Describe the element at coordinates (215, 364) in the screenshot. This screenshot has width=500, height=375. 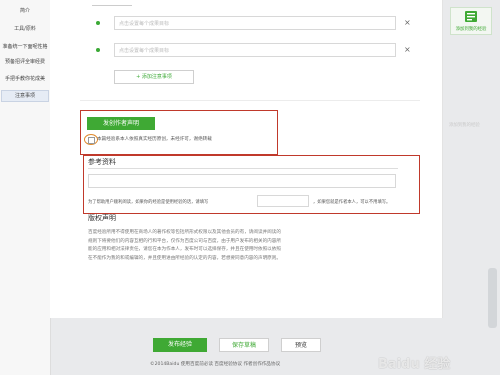
I see `footer-links: ©2014Baidu 使用百度前必读 百度经验协议 作者创作作品协议` at that location.